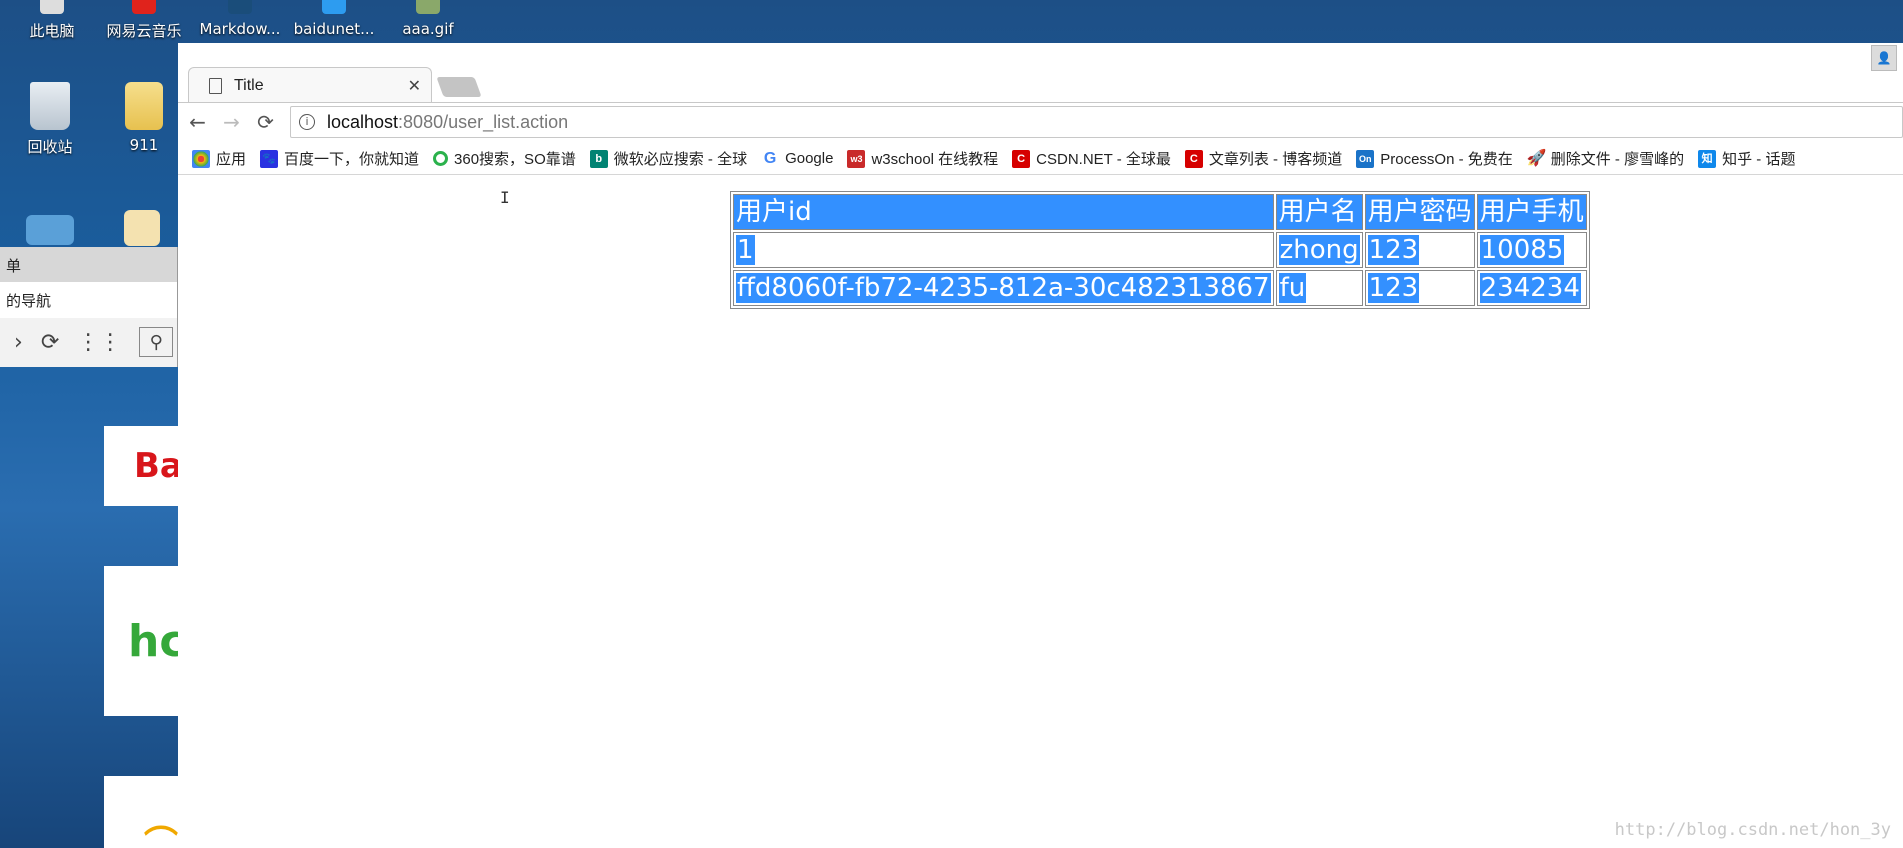 The width and height of the screenshot is (1903, 848). Describe the element at coordinates (50, 342) in the screenshot. I see `refresh-icon: ⟳` at that location.